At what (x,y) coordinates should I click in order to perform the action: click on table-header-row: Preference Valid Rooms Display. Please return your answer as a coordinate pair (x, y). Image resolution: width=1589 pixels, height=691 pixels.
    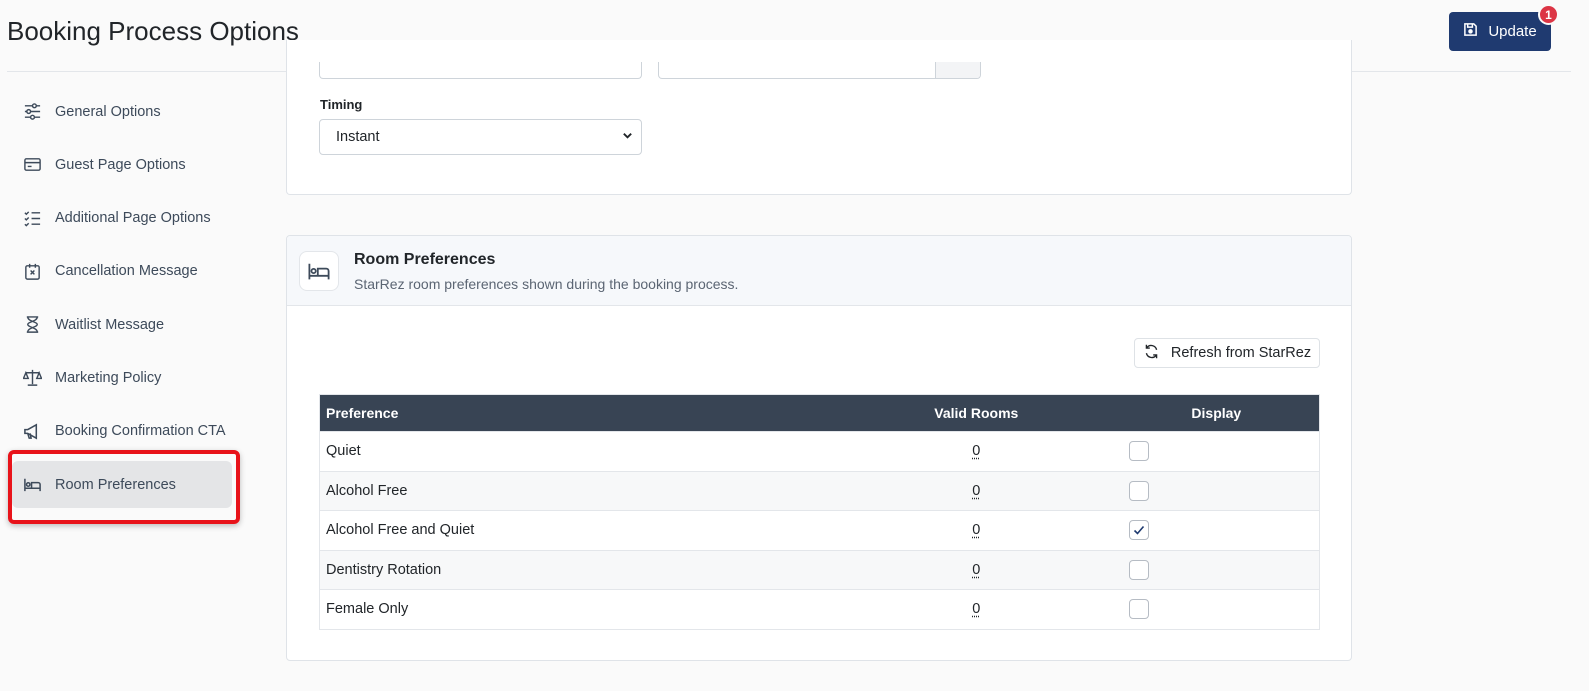
    Looking at the image, I should click on (819, 413).